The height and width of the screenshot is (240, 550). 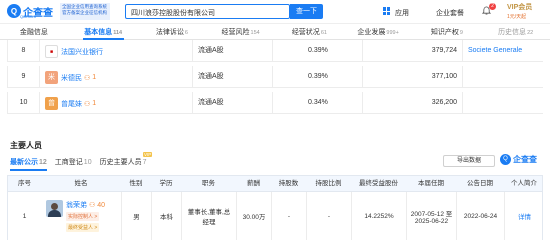 What do you see at coordinates (148, 154) in the screenshot?
I see `vip-tag: VIP` at bounding box center [148, 154].